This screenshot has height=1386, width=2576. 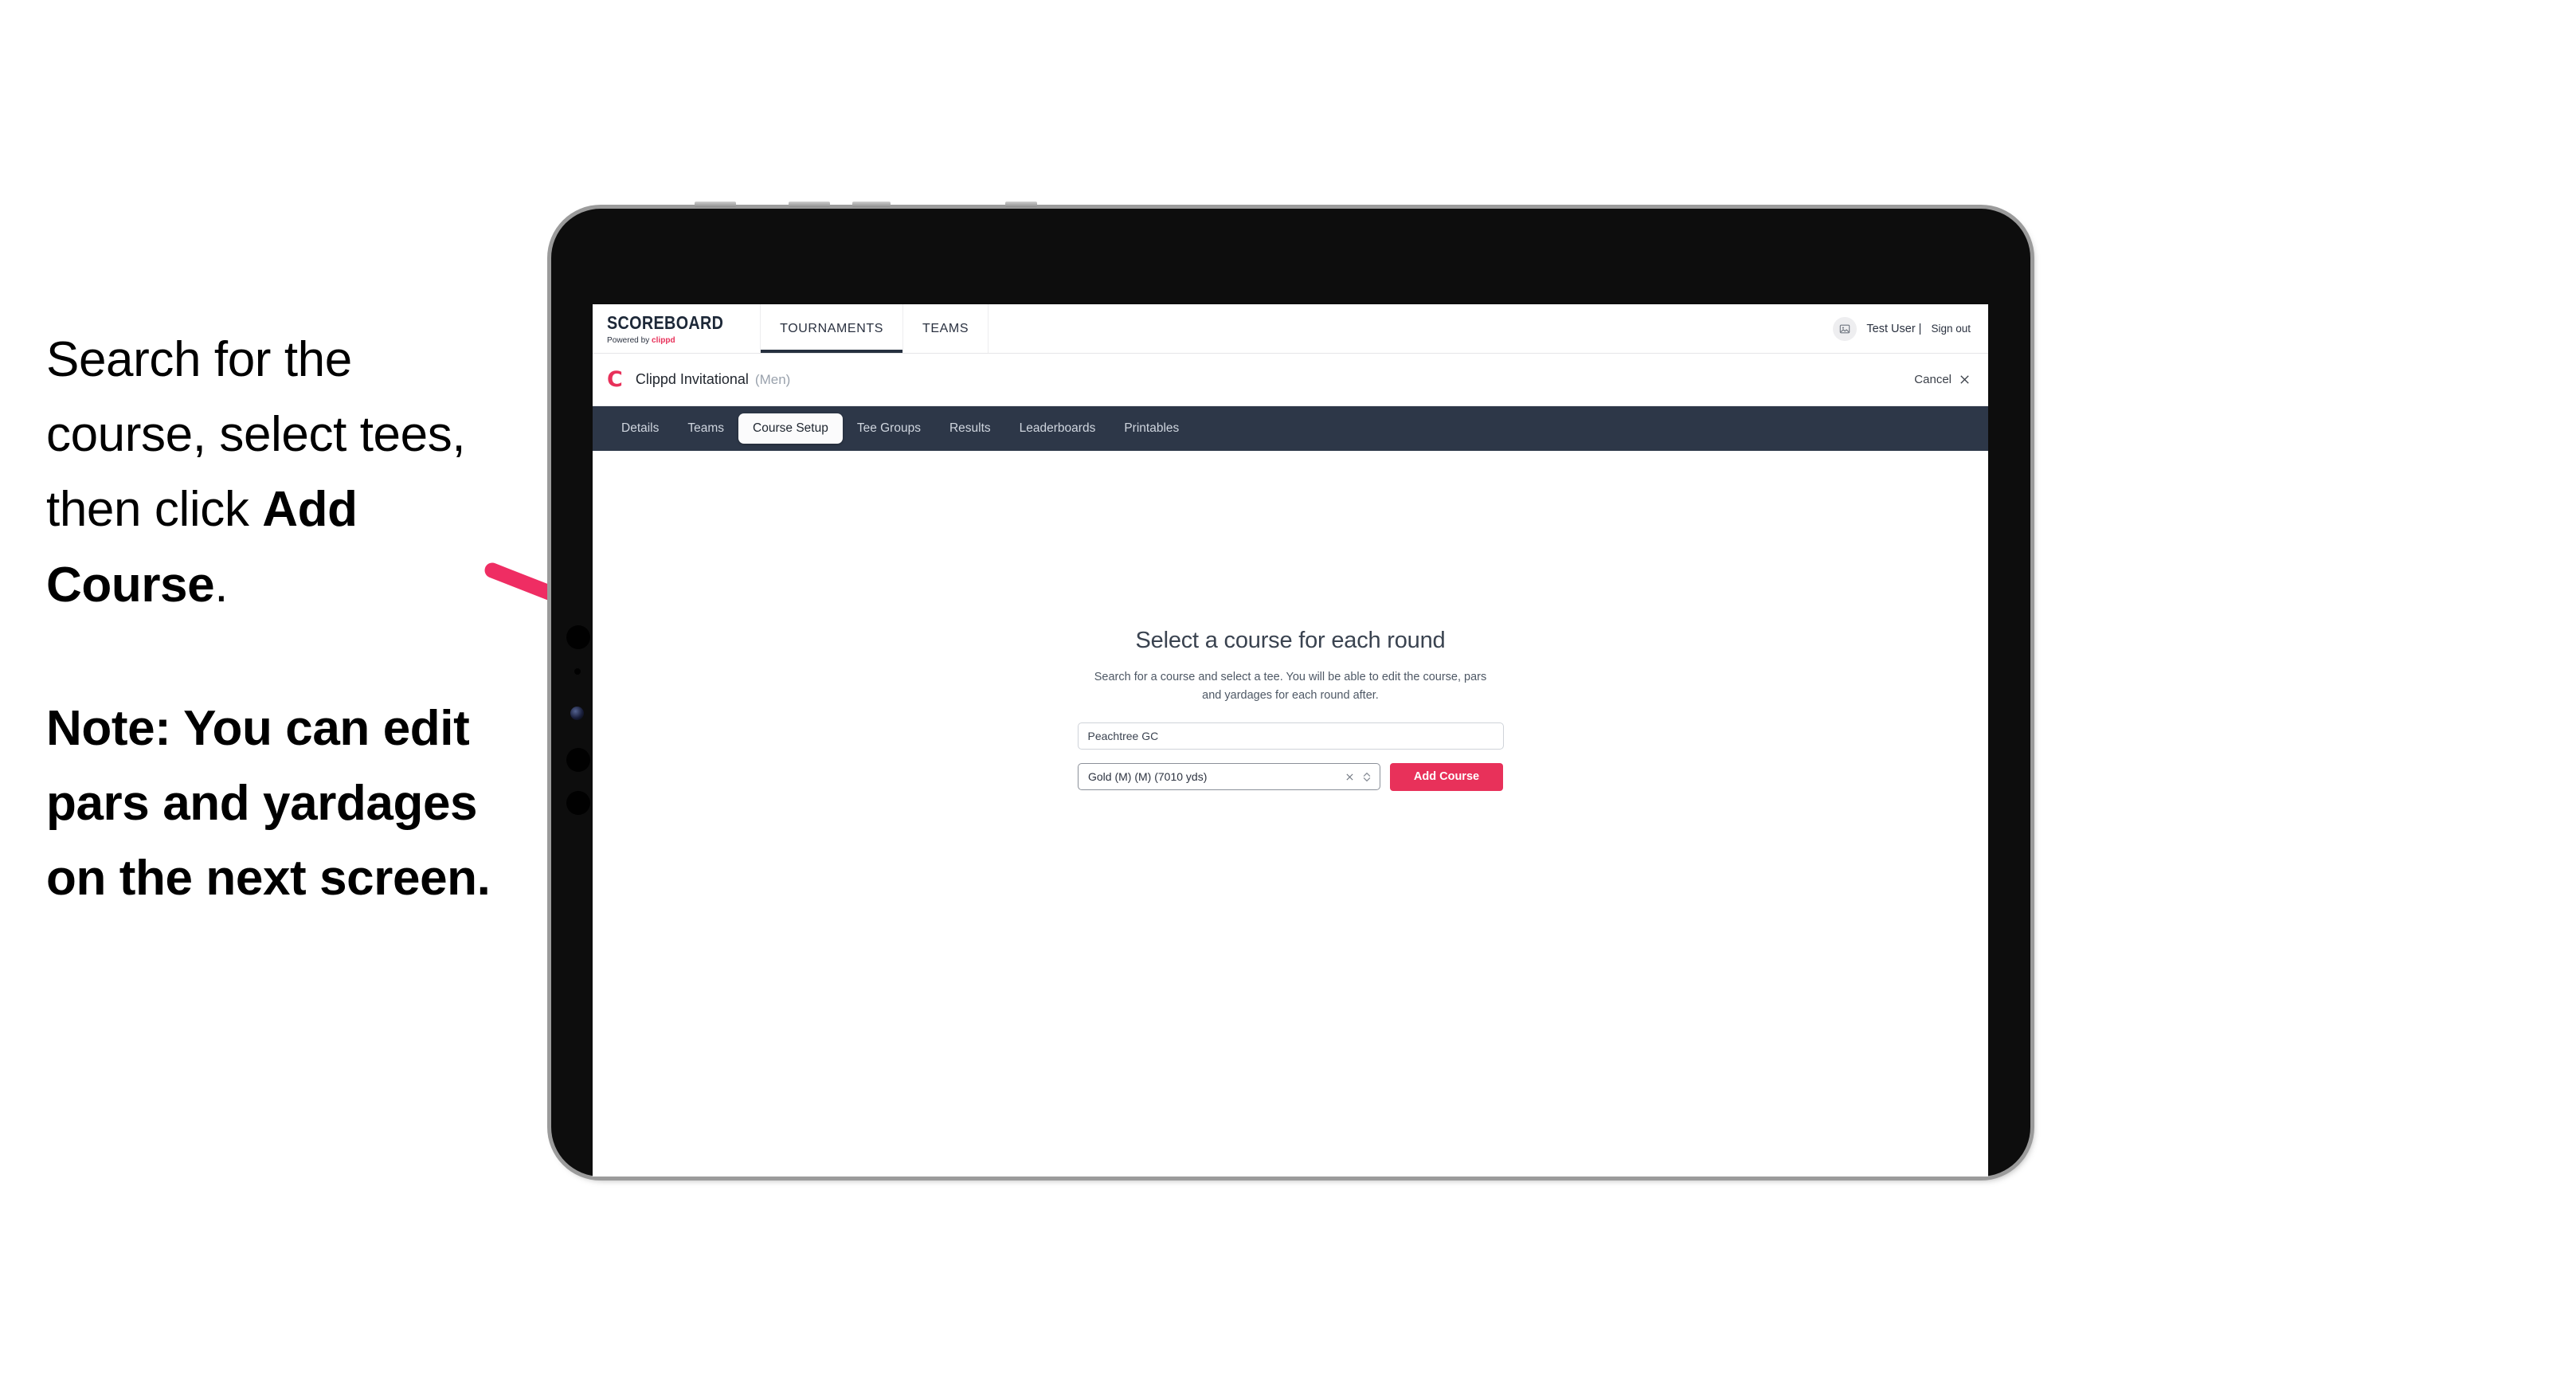 I want to click on tab-tee-groups-label: Tee Groups, so click(x=888, y=428).